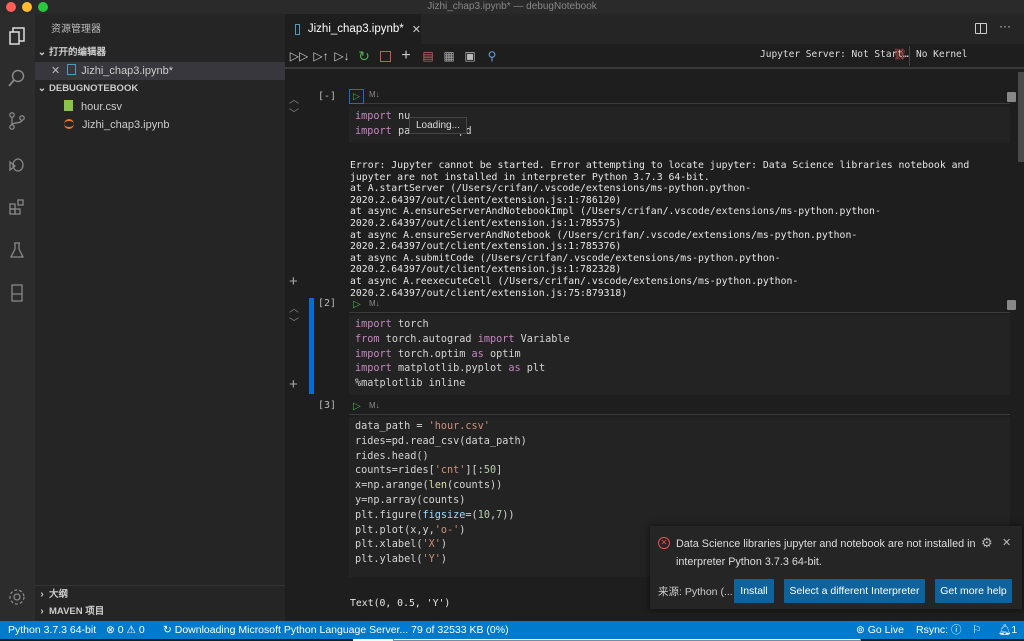 The height and width of the screenshot is (641, 1024). Describe the element at coordinates (941, 54) in the screenshot. I see `kernel-status: No Kernel` at that location.